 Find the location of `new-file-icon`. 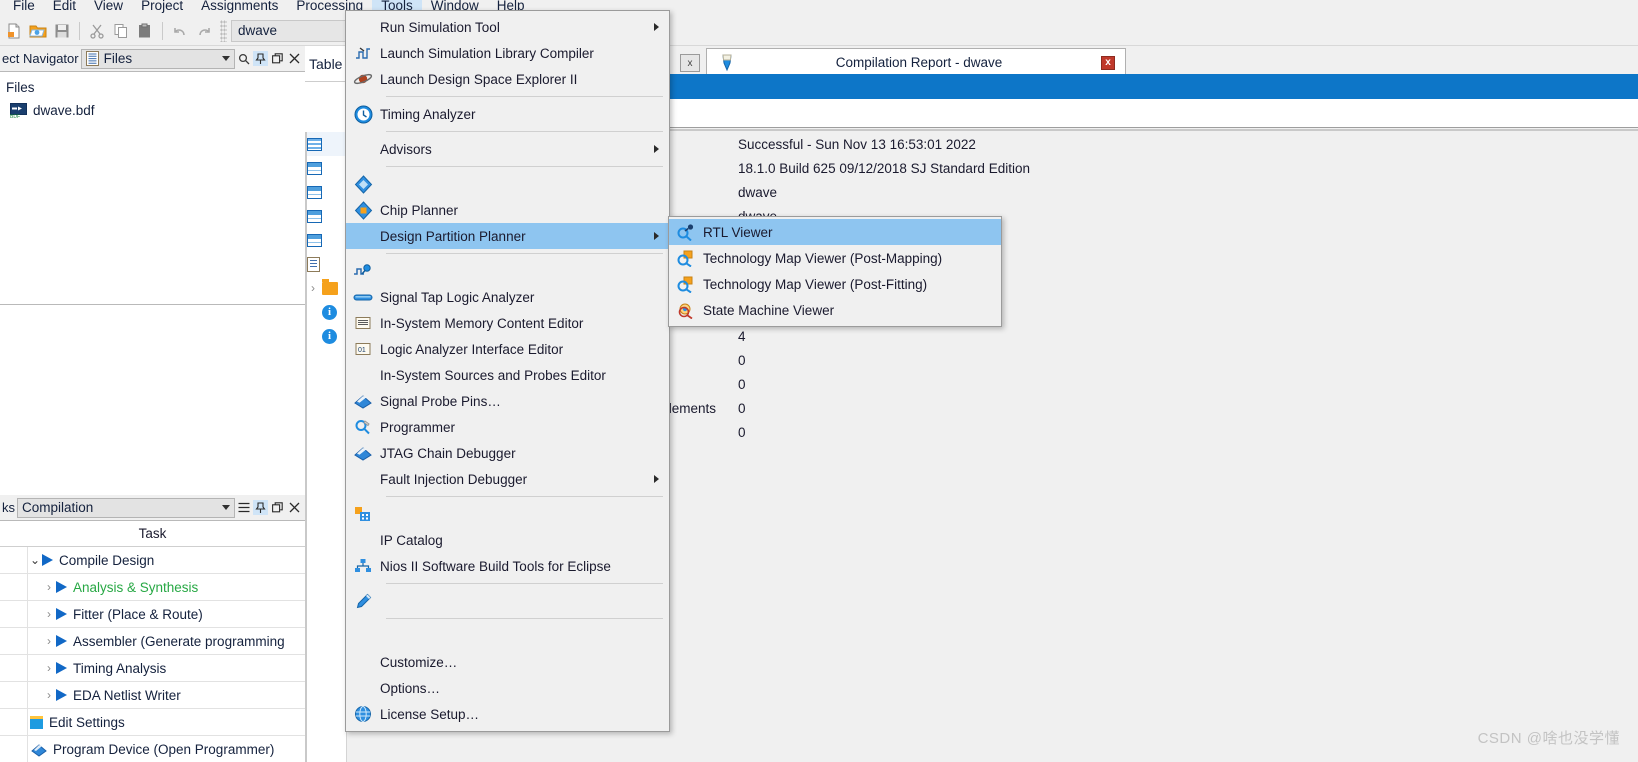

new-file-icon is located at coordinates (14, 31).